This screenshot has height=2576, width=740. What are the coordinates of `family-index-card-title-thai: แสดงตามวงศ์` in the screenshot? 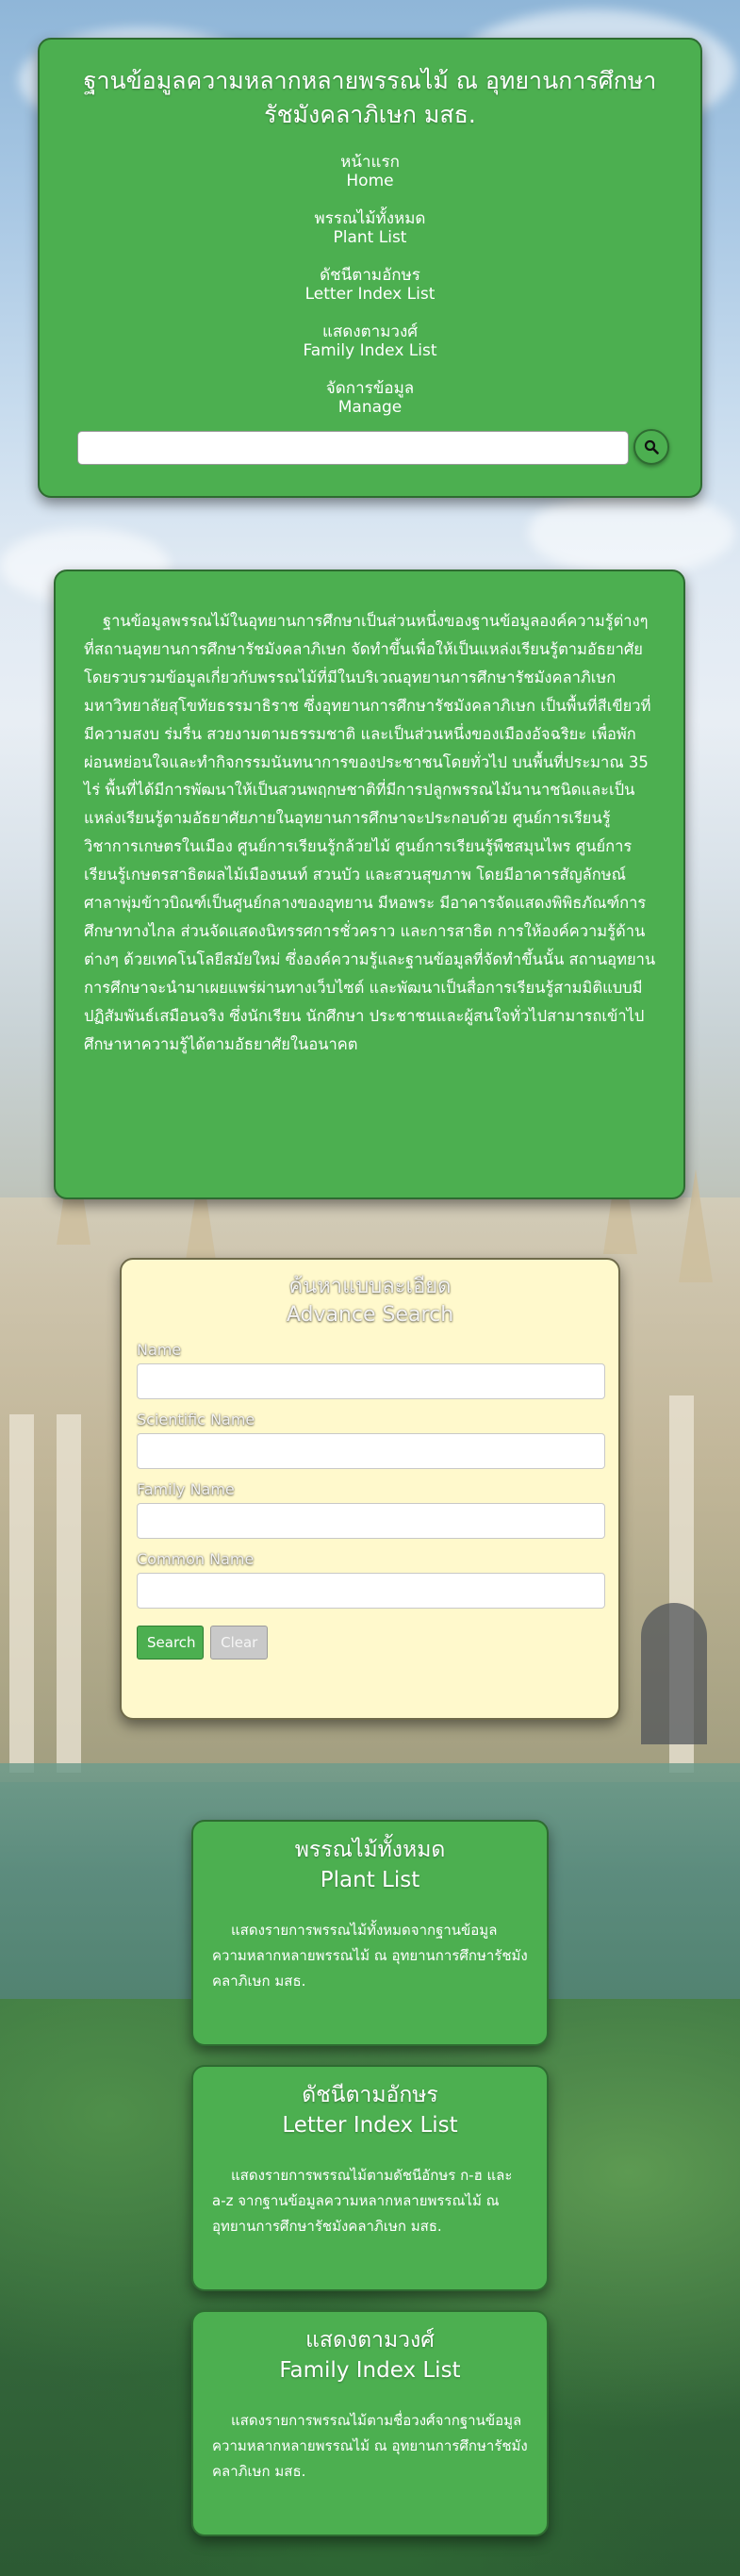 It's located at (370, 2340).